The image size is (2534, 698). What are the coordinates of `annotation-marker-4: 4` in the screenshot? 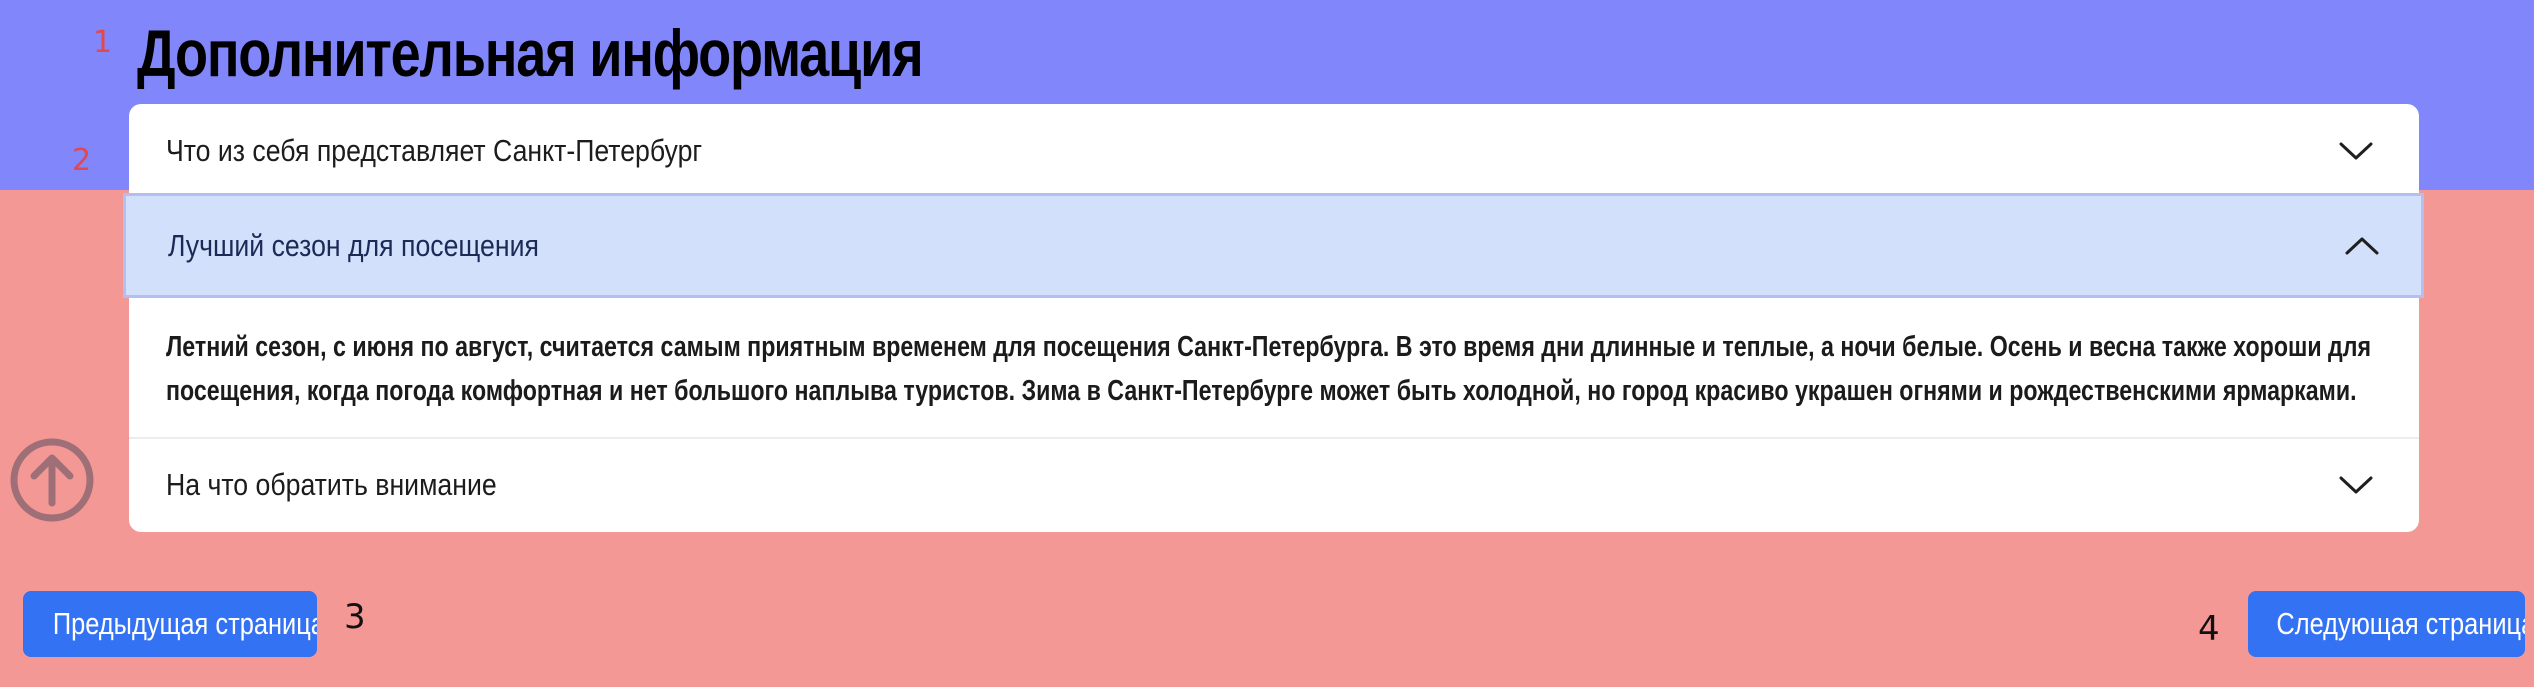 It's located at (2209, 629).